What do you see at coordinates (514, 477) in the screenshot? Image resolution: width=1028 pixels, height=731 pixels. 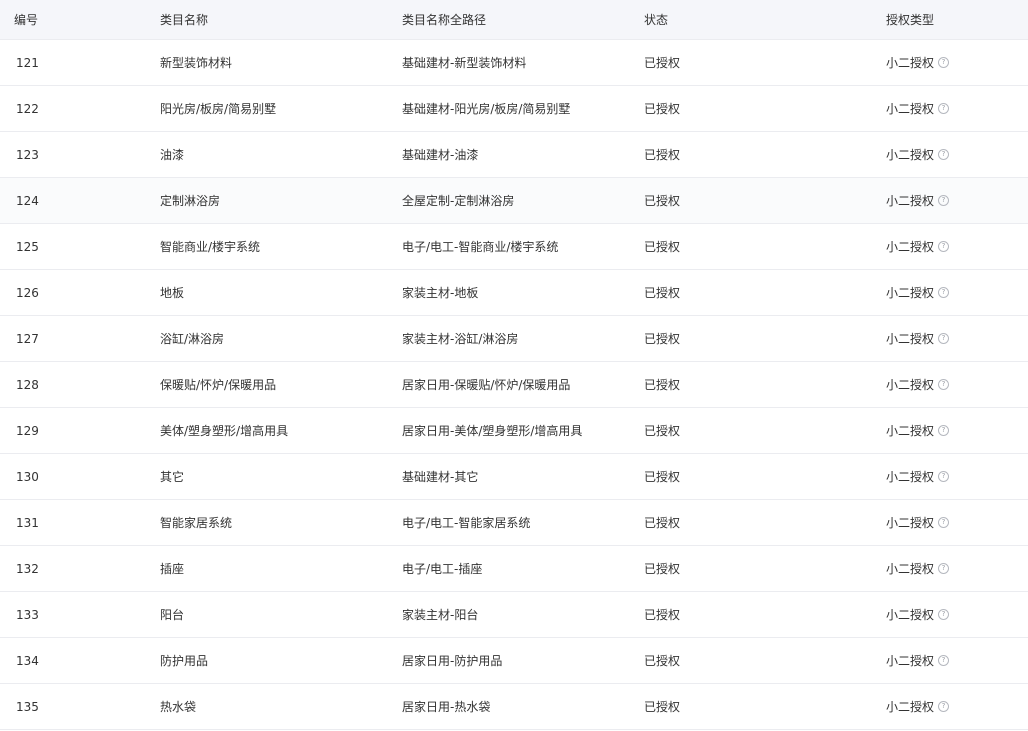 I see `table-row: 130 其它 基础建材-其它 已授权 小二授权?` at bounding box center [514, 477].